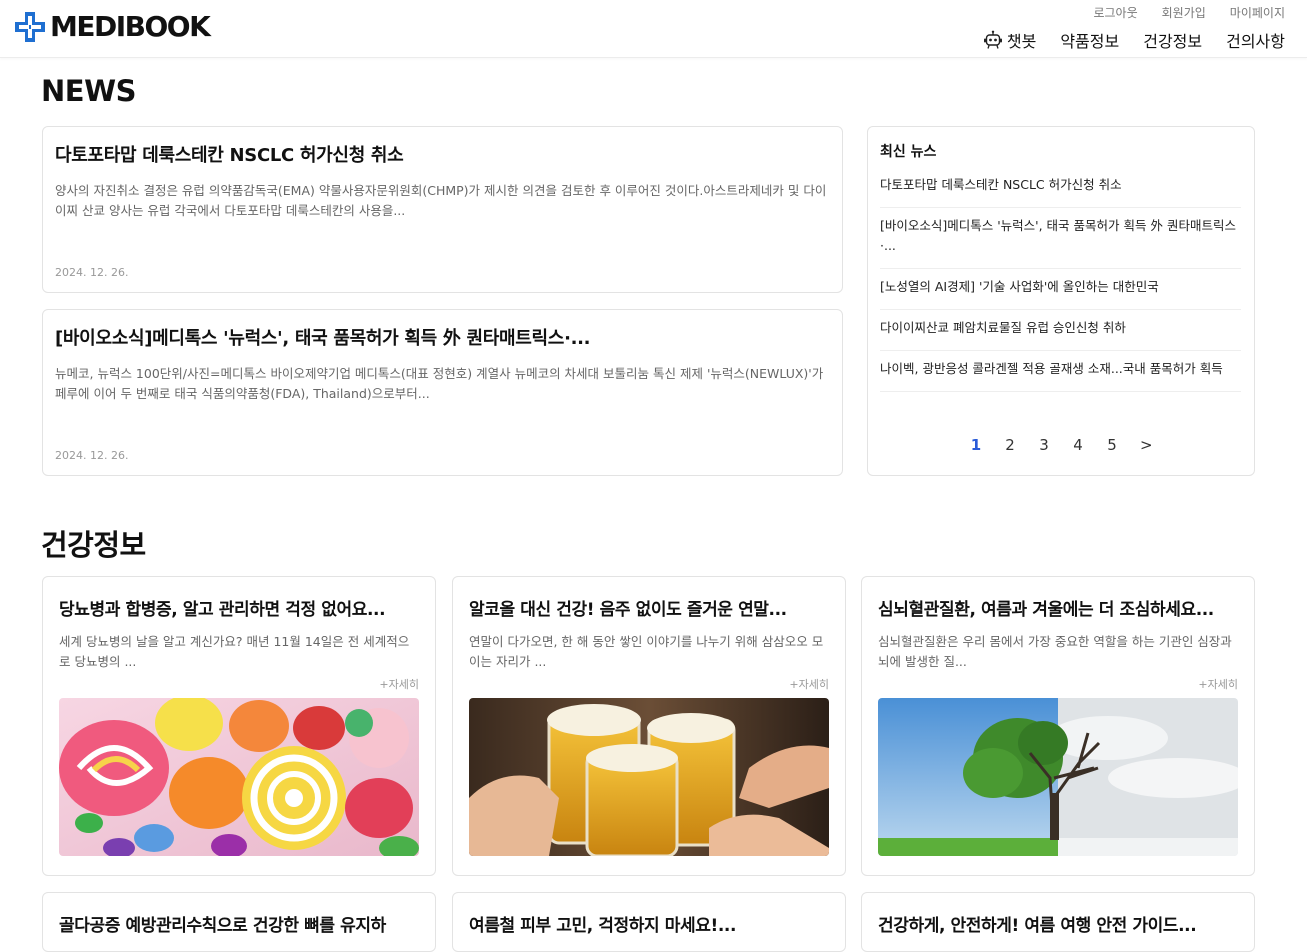  I want to click on latest-news-title: 최신 뉴스, so click(908, 152).